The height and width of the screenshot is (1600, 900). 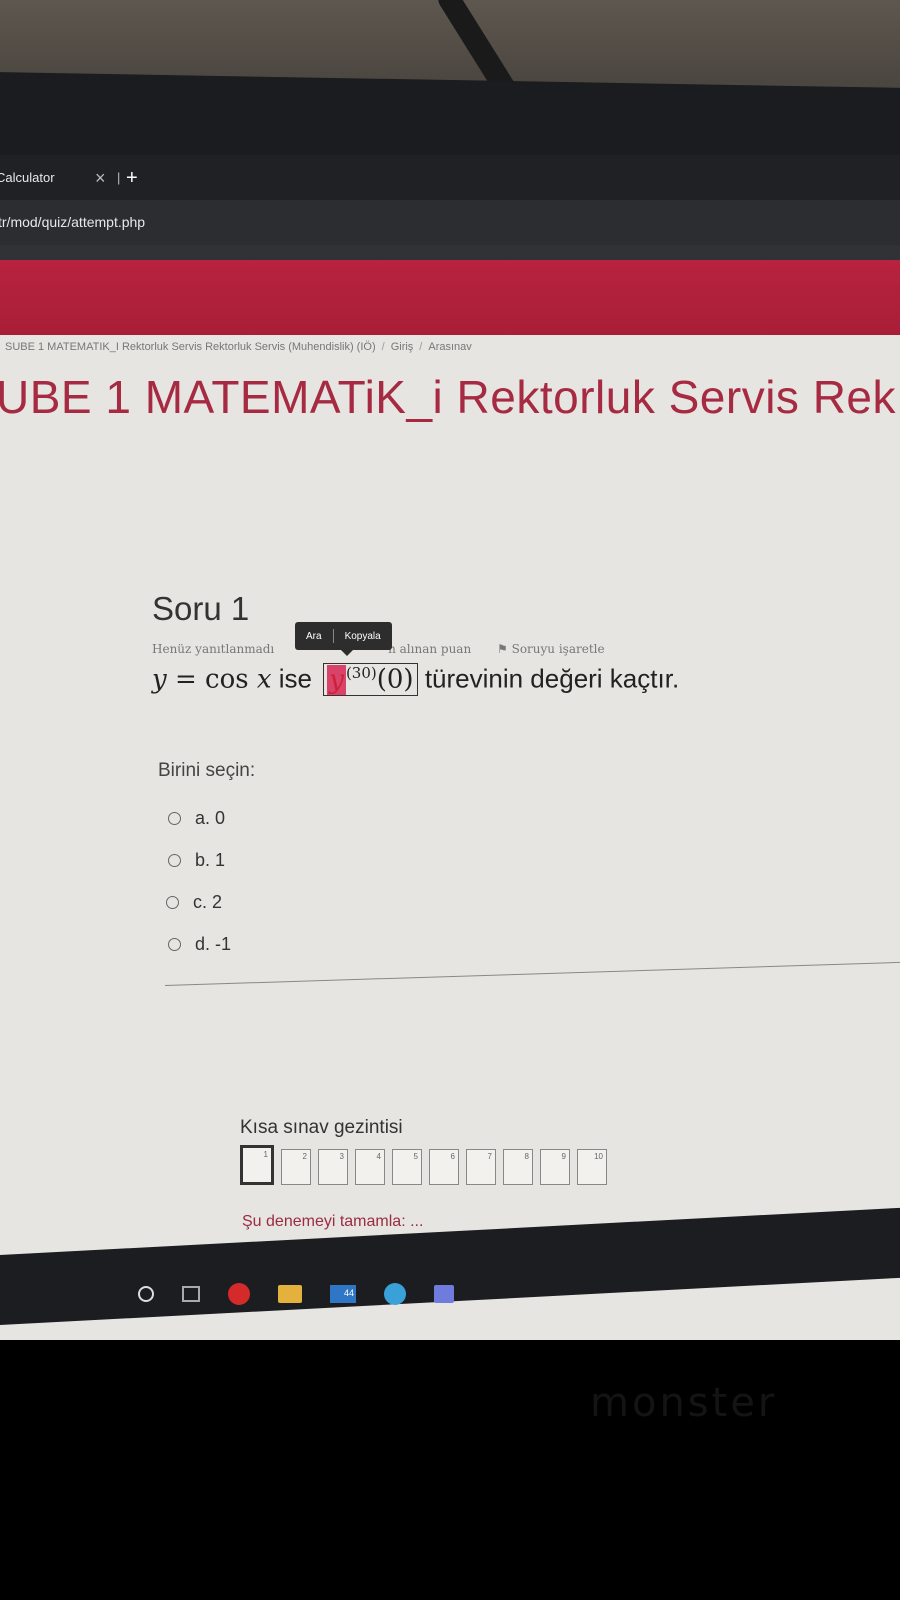 What do you see at coordinates (199, 944) in the screenshot?
I see `option-d: d. -1` at bounding box center [199, 944].